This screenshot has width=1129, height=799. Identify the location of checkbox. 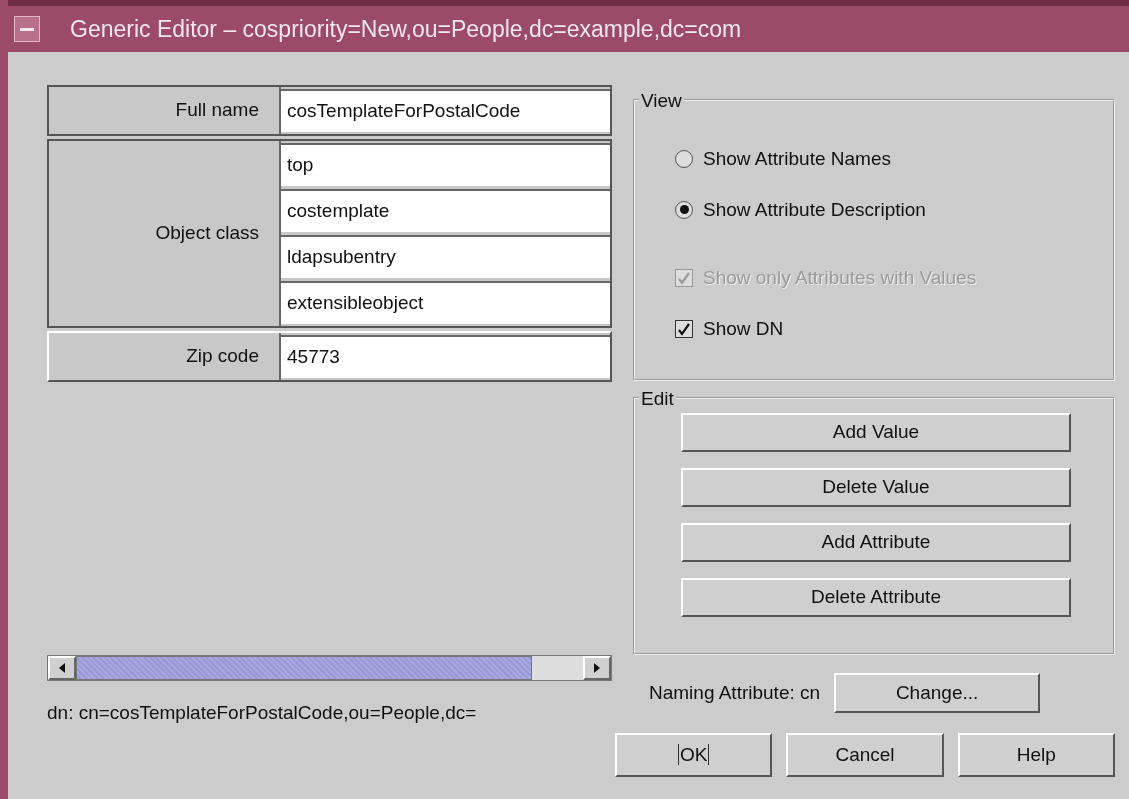
(684, 328).